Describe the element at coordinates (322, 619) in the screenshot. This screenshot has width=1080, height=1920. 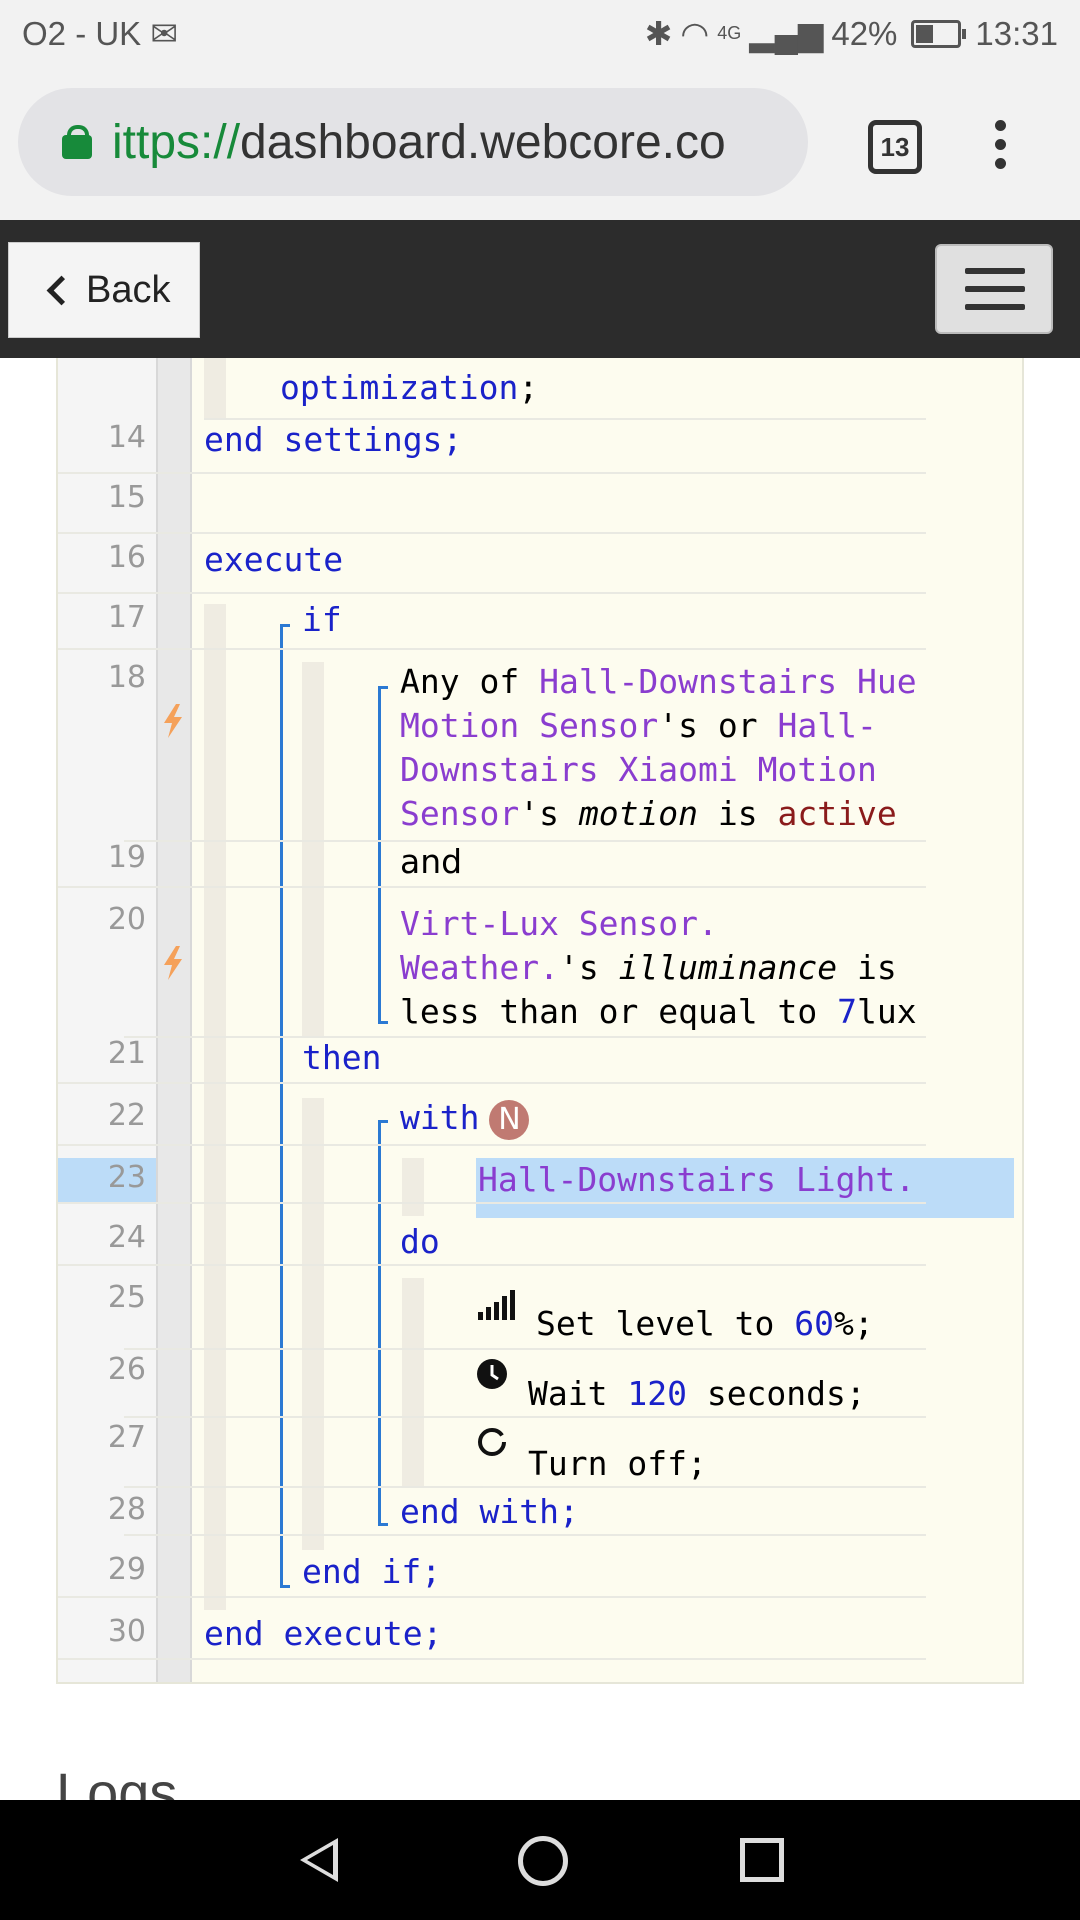
I see `code-line-17: if` at that location.